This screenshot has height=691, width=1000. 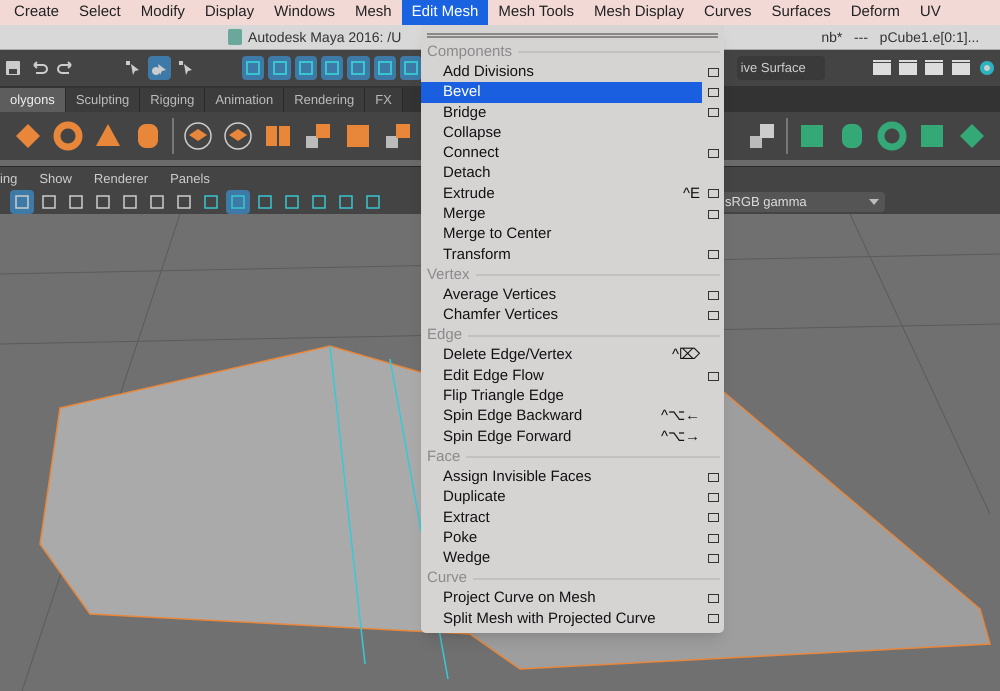 I want to click on menu-item: Chamfer Vertices, so click(x=561, y=315).